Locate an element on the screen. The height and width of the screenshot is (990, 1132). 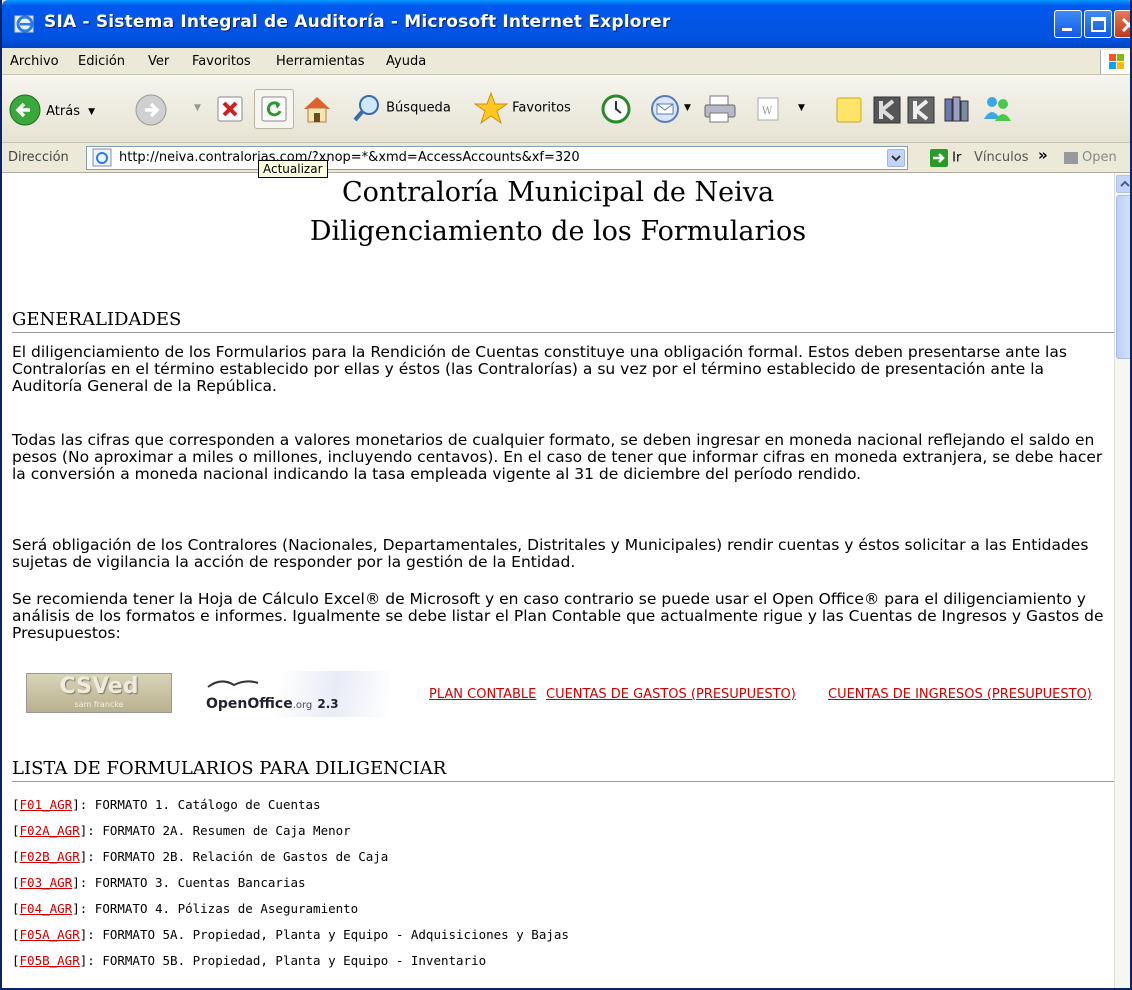
close-button is located at coordinates (1122, 24).